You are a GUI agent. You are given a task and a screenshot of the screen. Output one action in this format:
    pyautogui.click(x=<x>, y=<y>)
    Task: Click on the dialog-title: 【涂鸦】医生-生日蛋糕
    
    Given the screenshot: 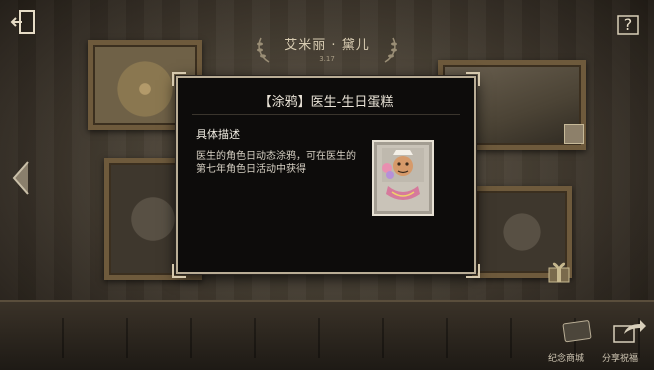 What is the action you would take?
    pyautogui.click(x=326, y=102)
    